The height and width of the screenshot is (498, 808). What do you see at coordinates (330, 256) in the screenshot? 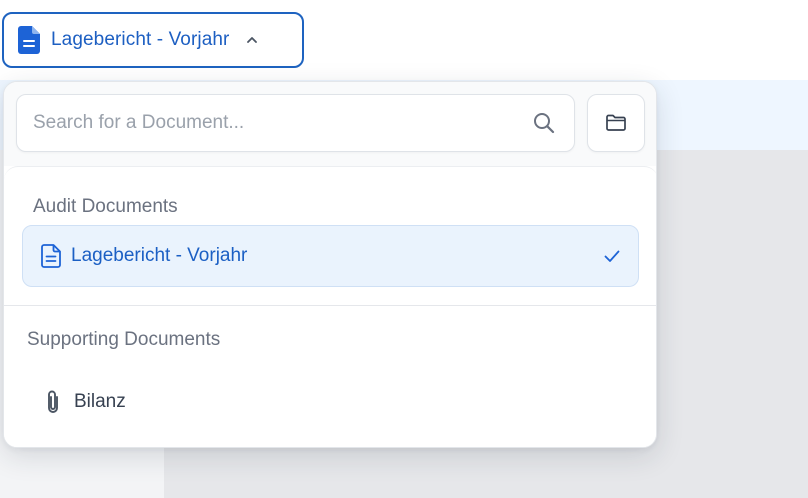
I see `list-item-lagebericht-vorjahr: Lagebericht - Vorjahr` at bounding box center [330, 256].